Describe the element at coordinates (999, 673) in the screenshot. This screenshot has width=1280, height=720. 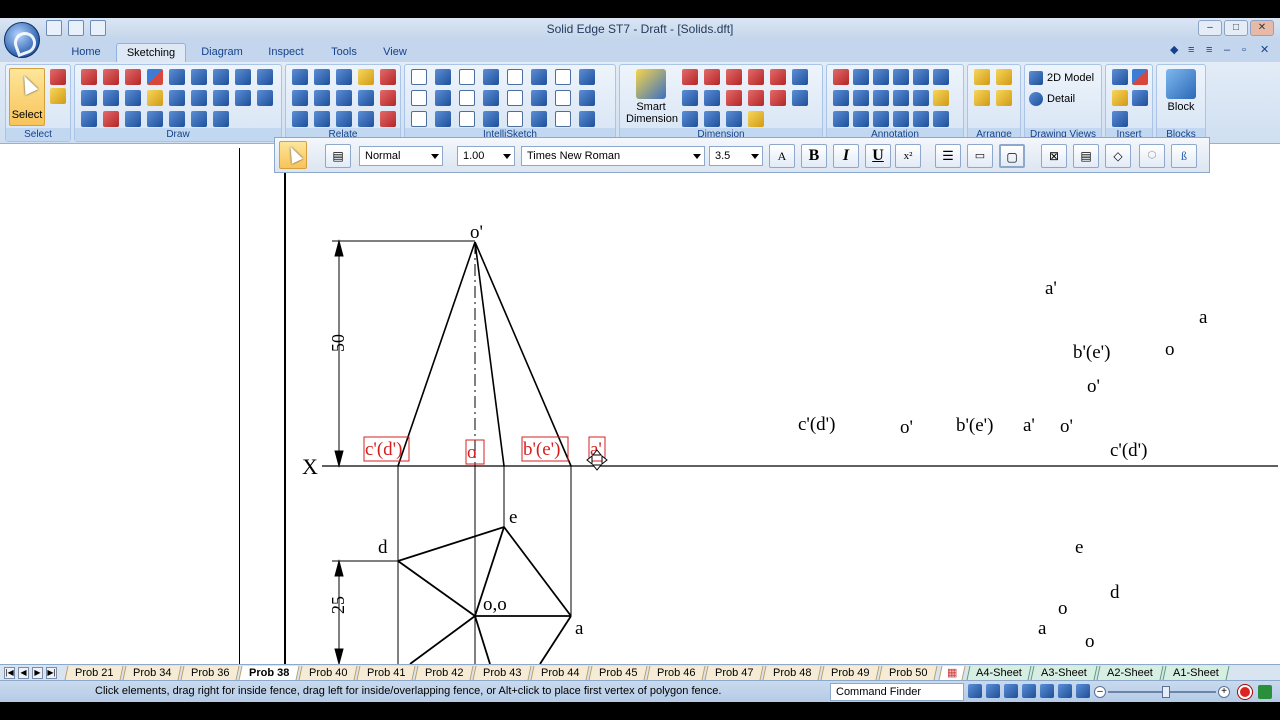
I see `sheet-tab-a4: A4-Sheet` at that location.